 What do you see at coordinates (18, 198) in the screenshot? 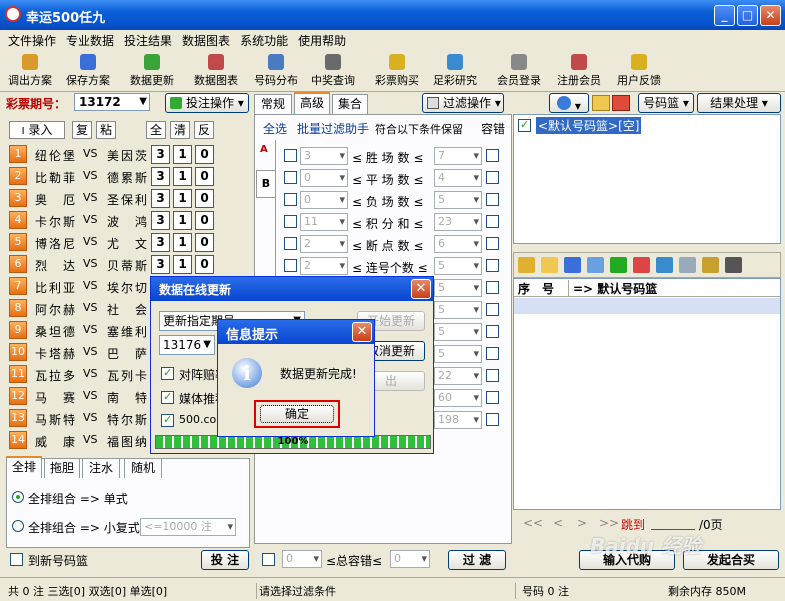
I see `match-number: 3` at bounding box center [18, 198].